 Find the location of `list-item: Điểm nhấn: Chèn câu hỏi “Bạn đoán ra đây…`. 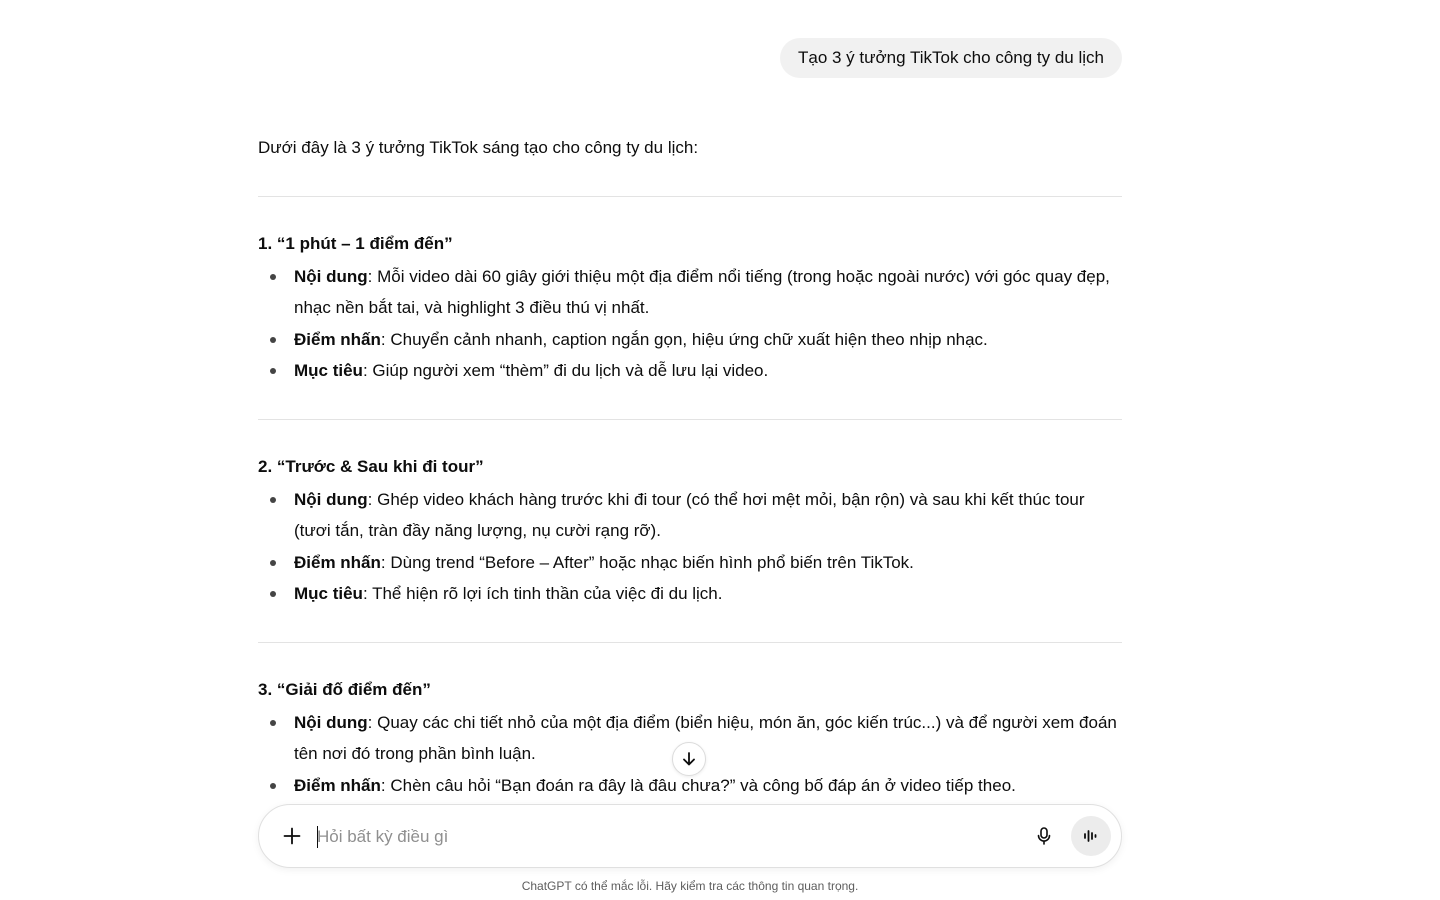

list-item: Điểm nhấn: Chèn câu hỏi “Bạn đoán ra đây… is located at coordinates (696, 786).